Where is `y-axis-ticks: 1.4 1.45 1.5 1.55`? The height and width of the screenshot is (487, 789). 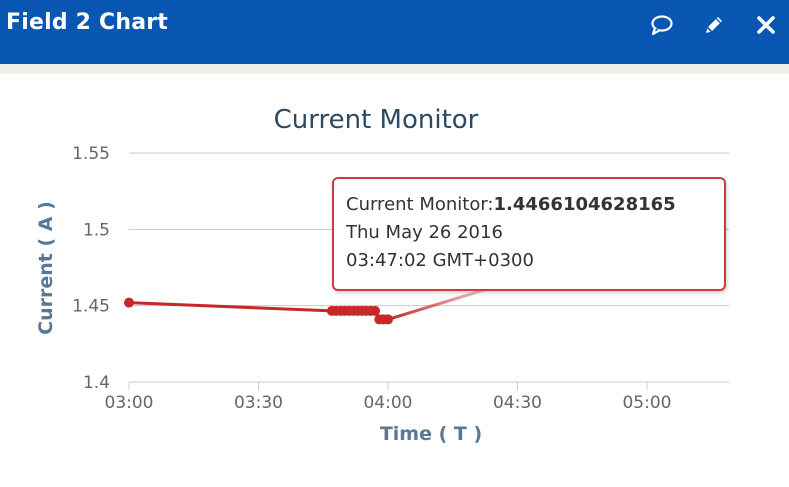 y-axis-ticks: 1.4 1.45 1.5 1.55 is located at coordinates (91, 268).